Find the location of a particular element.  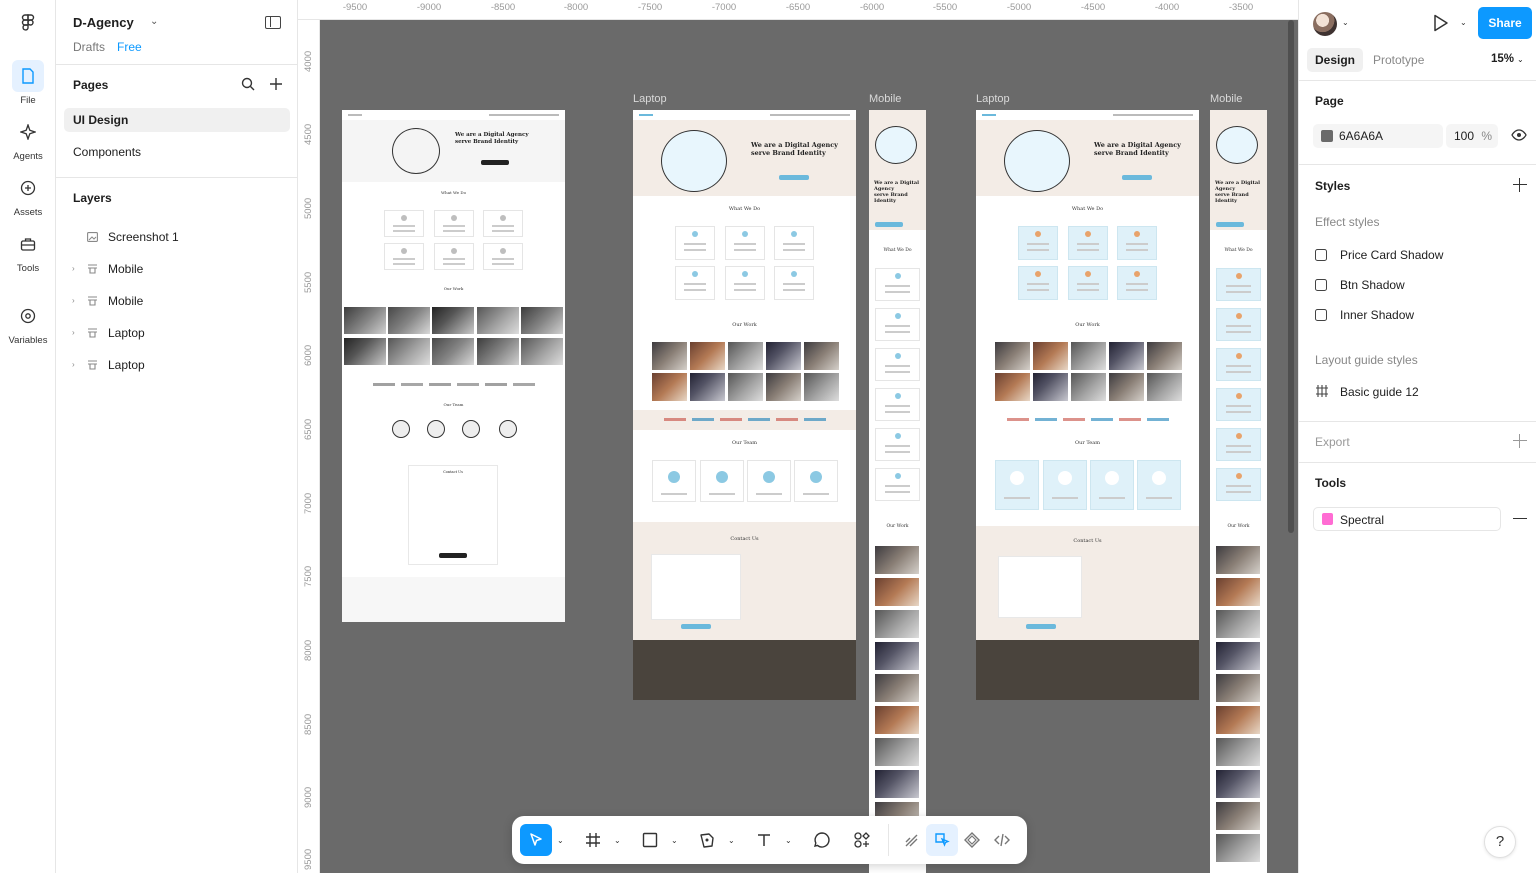

layer-row: Screenshot 1 is located at coordinates (180, 237).